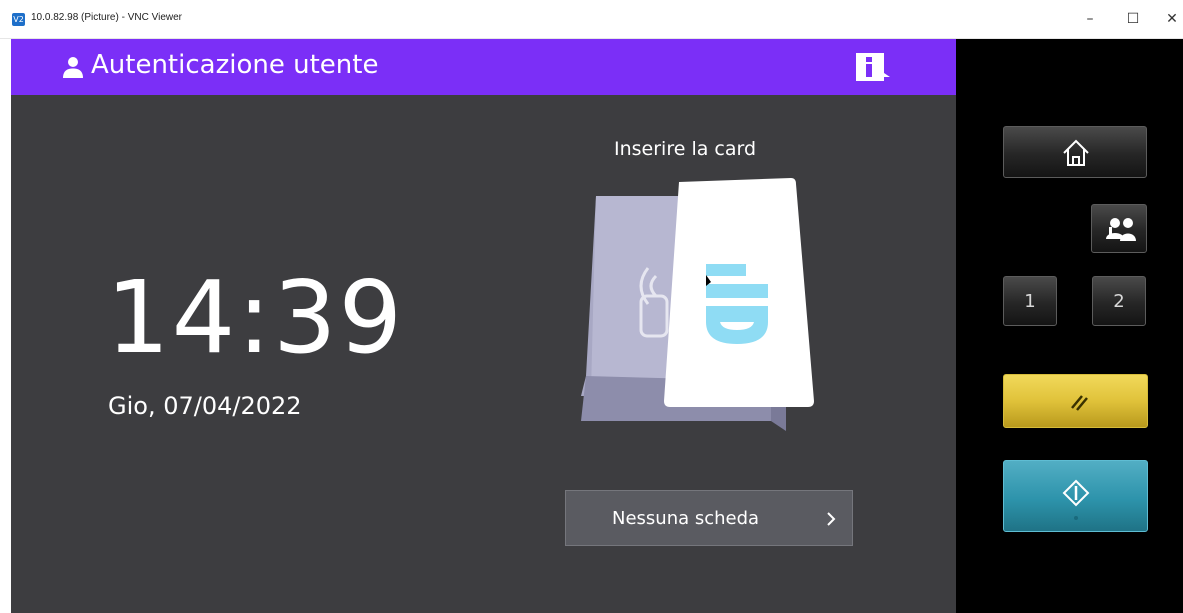 The height and width of the screenshot is (613, 1183). Describe the element at coordinates (1079, 403) in the screenshot. I see `reset-icon` at that location.